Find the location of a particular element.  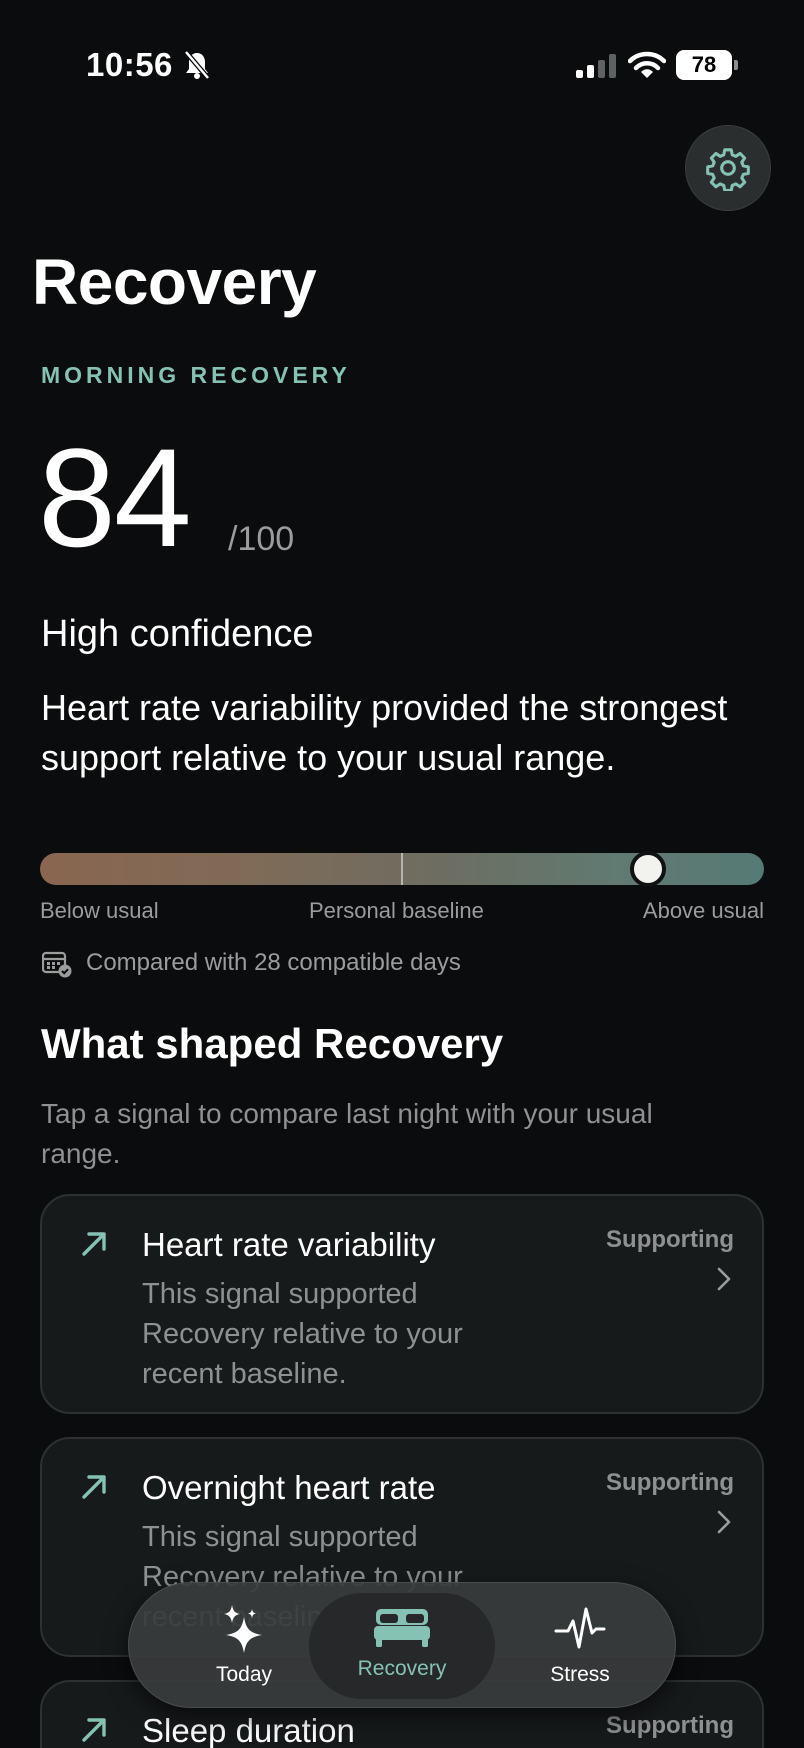

tab-label: Today is located at coordinates (244, 1674).